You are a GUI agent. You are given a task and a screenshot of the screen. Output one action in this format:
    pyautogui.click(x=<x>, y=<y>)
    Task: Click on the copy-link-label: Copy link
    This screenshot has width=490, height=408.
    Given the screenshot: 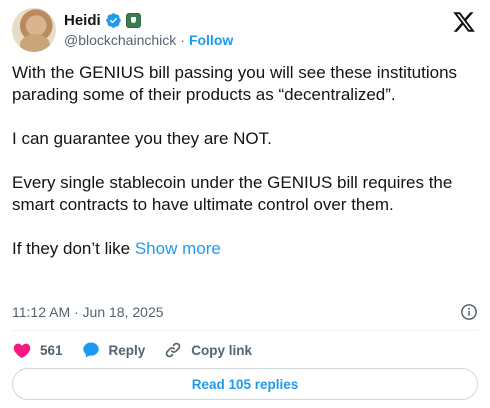 What is the action you would take?
    pyautogui.click(x=222, y=350)
    